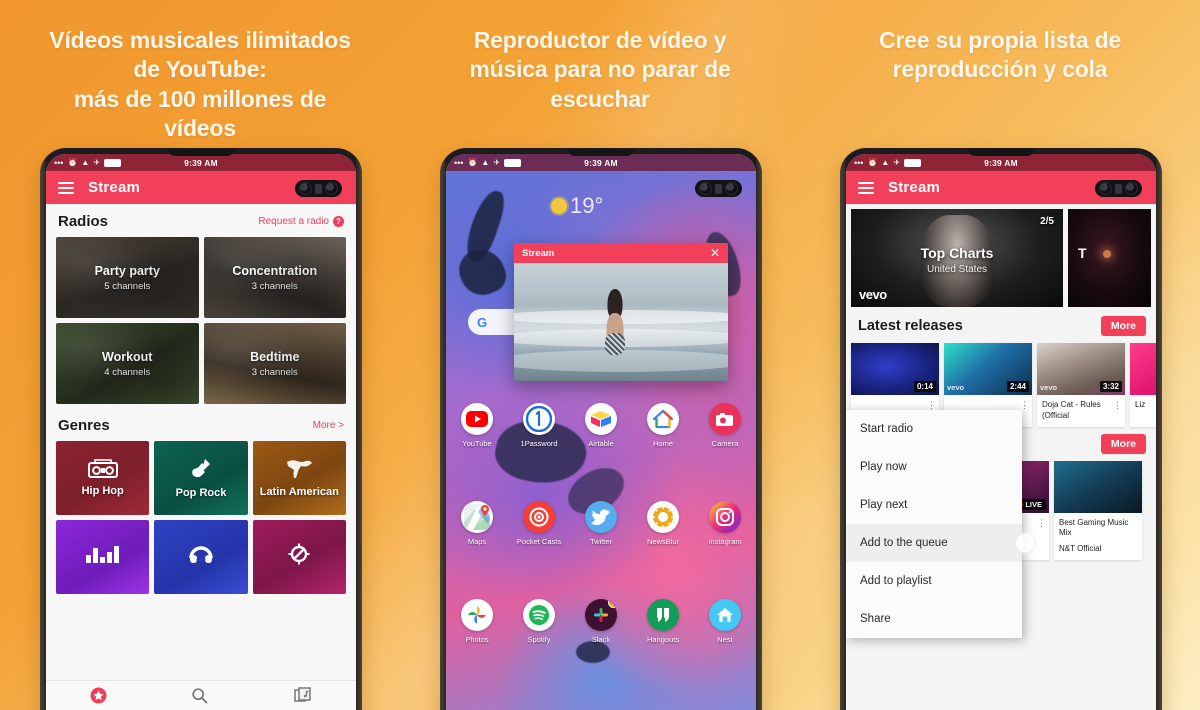 The image size is (1200, 710). Describe the element at coordinates (1109, 258) in the screenshot. I see `hero-card-next: T` at that location.